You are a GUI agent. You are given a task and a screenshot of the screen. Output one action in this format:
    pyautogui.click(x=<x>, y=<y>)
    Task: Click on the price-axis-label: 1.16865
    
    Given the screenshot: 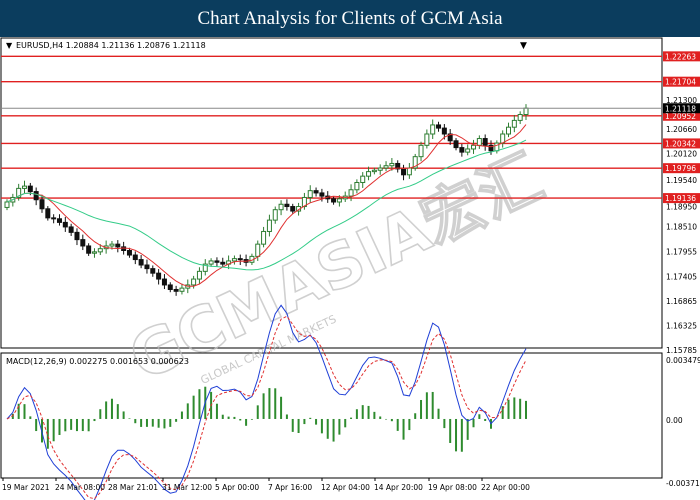 What is the action you would take?
    pyautogui.click(x=681, y=301)
    